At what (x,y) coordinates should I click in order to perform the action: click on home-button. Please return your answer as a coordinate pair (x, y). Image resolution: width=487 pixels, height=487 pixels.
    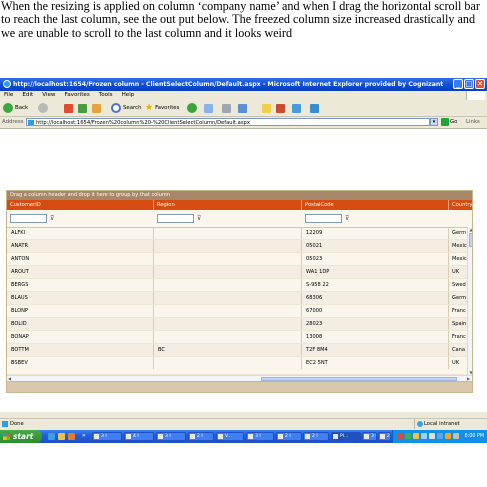
    Looking at the image, I should click on (96, 108).